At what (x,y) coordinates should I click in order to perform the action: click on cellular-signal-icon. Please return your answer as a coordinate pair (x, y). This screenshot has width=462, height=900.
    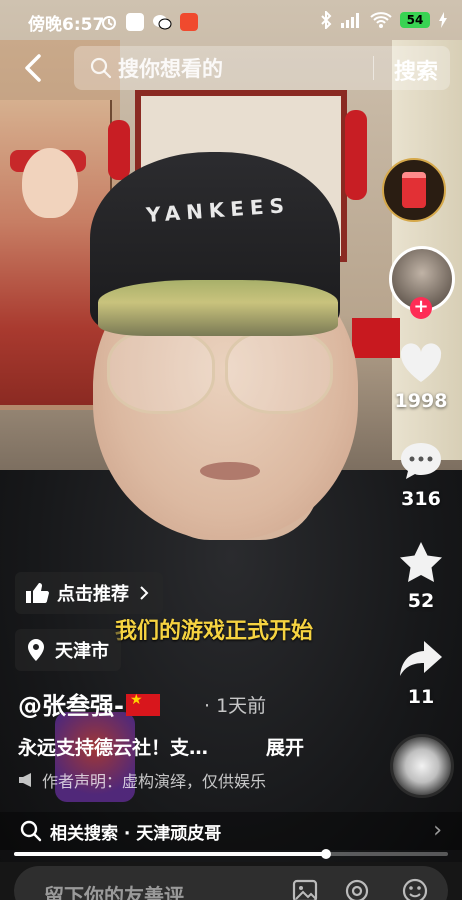
    Looking at the image, I should click on (350, 20).